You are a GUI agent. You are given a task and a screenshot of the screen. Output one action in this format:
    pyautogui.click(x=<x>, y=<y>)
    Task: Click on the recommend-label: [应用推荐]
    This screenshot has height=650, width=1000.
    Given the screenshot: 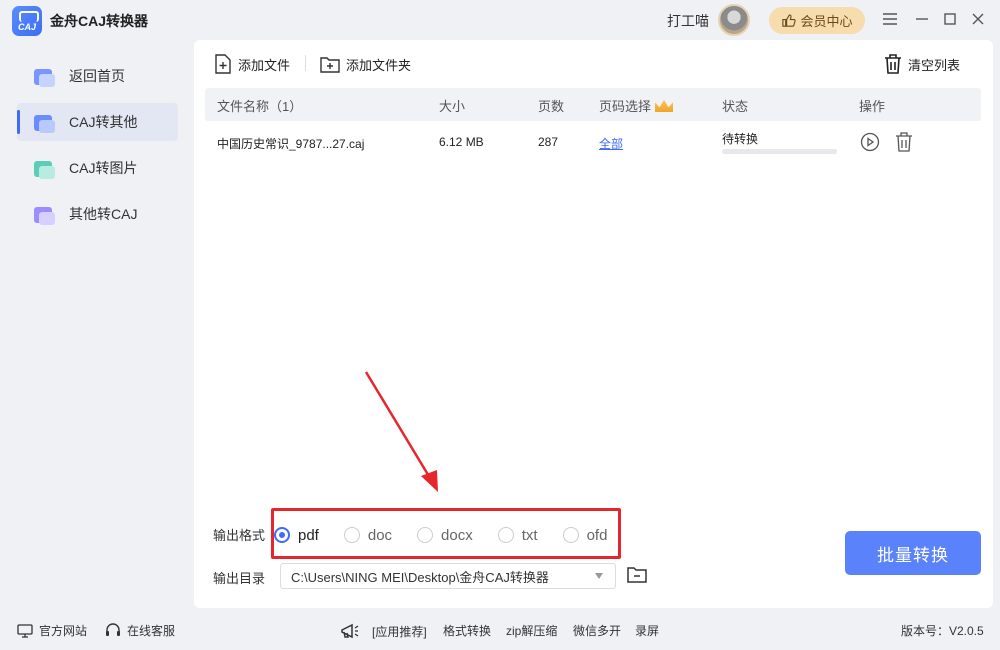 What is the action you would take?
    pyautogui.click(x=399, y=631)
    